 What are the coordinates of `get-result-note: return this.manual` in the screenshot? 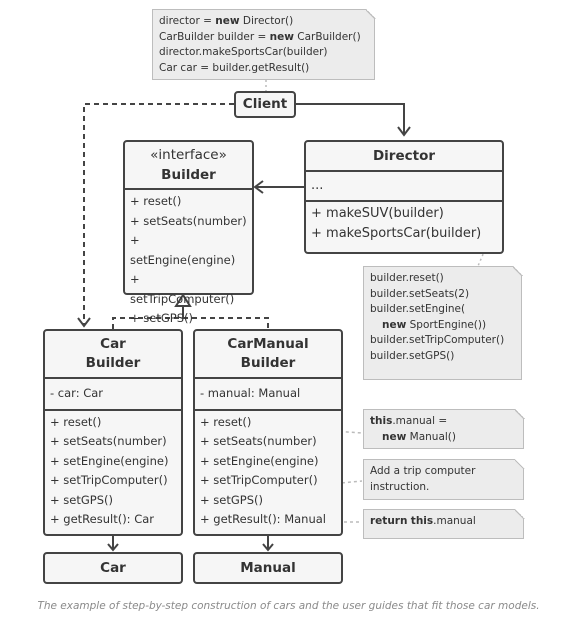 It's located at (444, 523).